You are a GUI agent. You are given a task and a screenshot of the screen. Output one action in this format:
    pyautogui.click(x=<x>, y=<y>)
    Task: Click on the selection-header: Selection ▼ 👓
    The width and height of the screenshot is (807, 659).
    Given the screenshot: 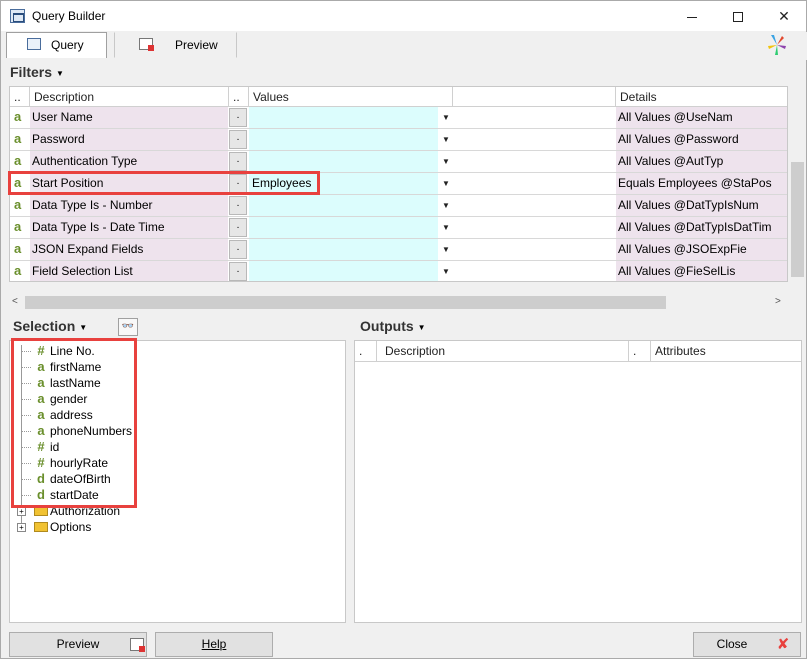 What is the action you would take?
    pyautogui.click(x=75, y=329)
    